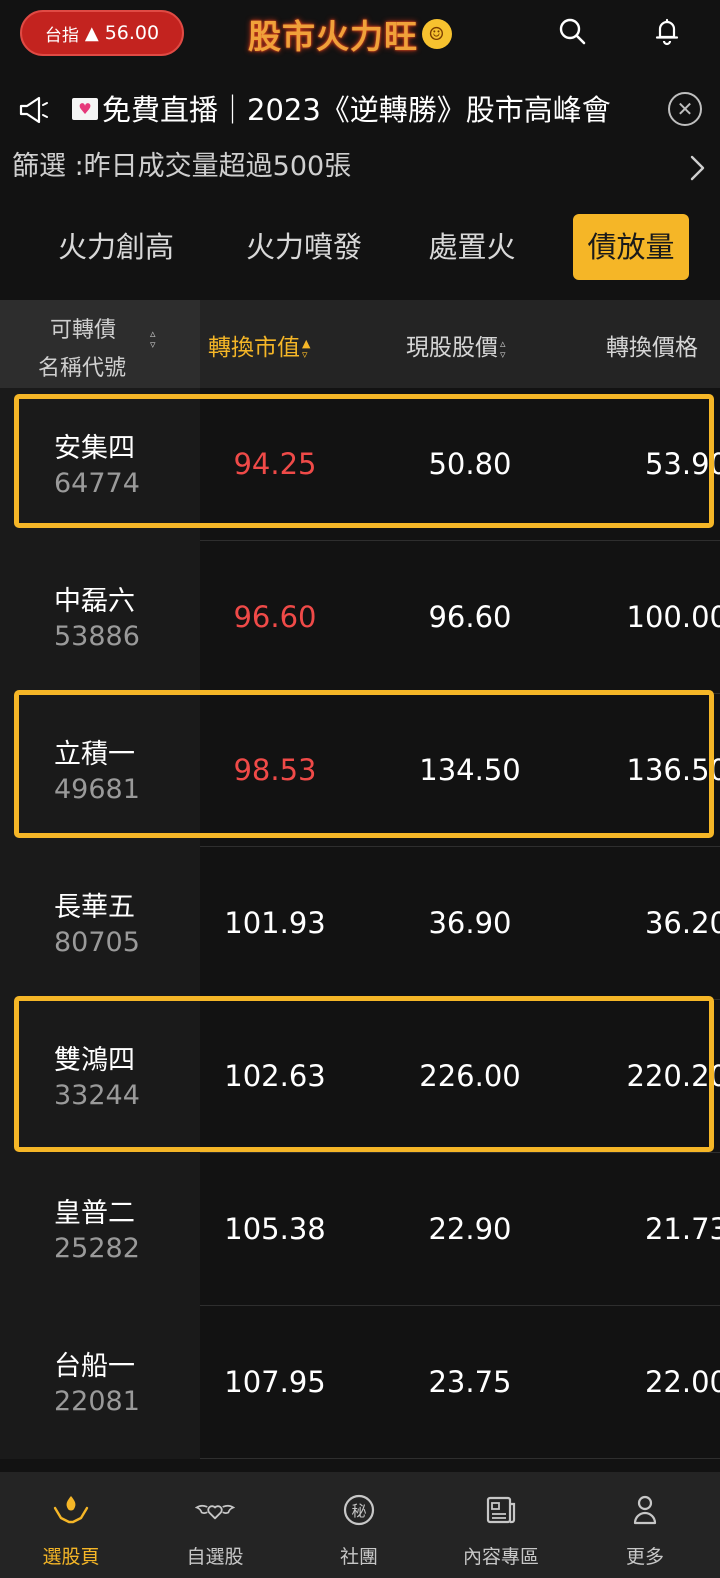 This screenshot has width=720, height=1578. Describe the element at coordinates (94, 601) in the screenshot. I see `bond-name: 中磊六` at that location.